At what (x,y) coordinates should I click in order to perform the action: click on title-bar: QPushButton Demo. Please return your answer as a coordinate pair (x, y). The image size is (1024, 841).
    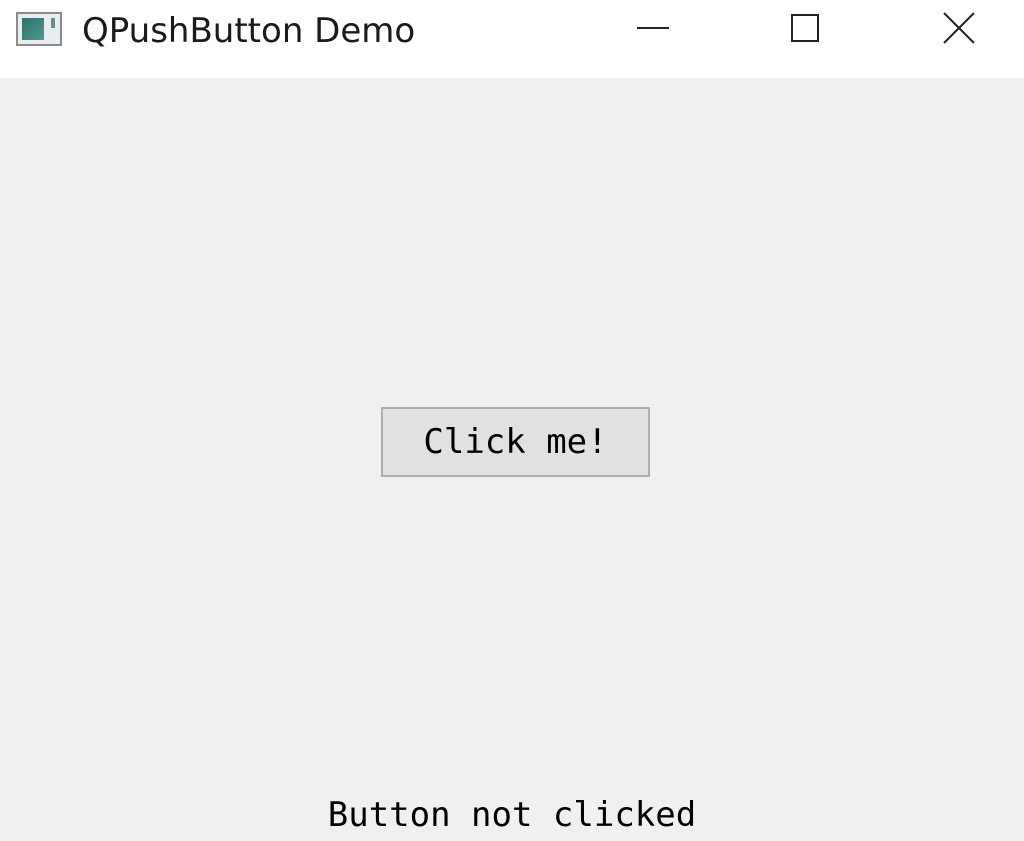
    Looking at the image, I should click on (512, 39).